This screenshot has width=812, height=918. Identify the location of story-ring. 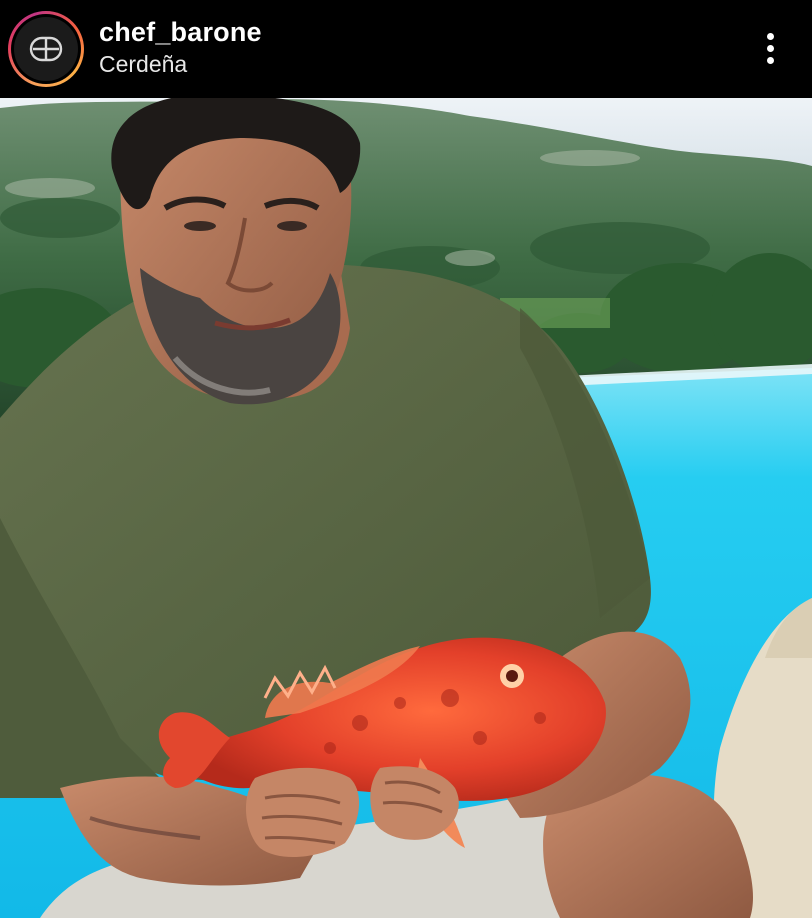
(46, 49).